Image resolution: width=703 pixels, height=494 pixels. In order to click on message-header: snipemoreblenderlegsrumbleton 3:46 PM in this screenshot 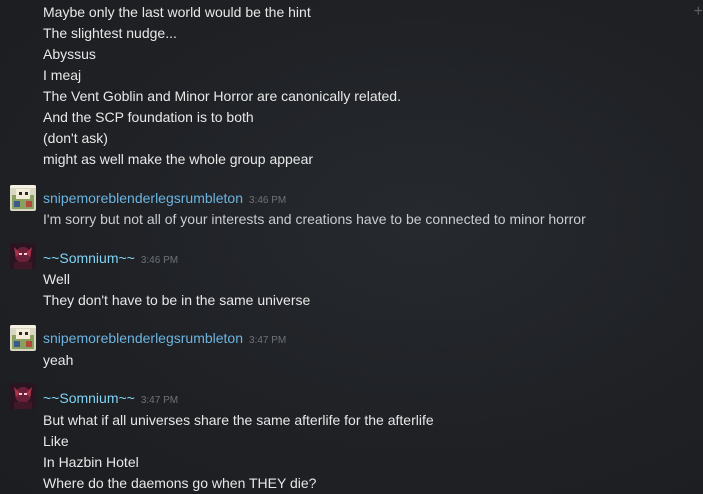, I will do `click(164, 199)`.